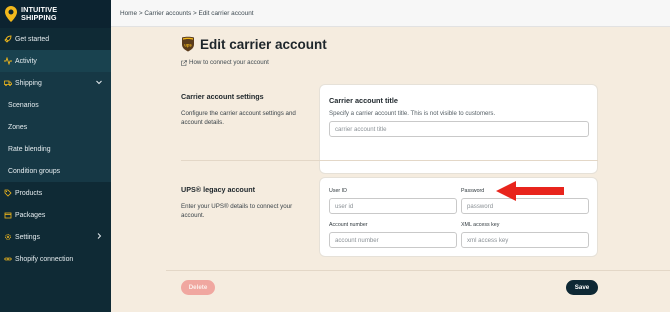 This screenshot has height=312, width=670. I want to click on sidebar-item-products: Products, so click(55, 193).